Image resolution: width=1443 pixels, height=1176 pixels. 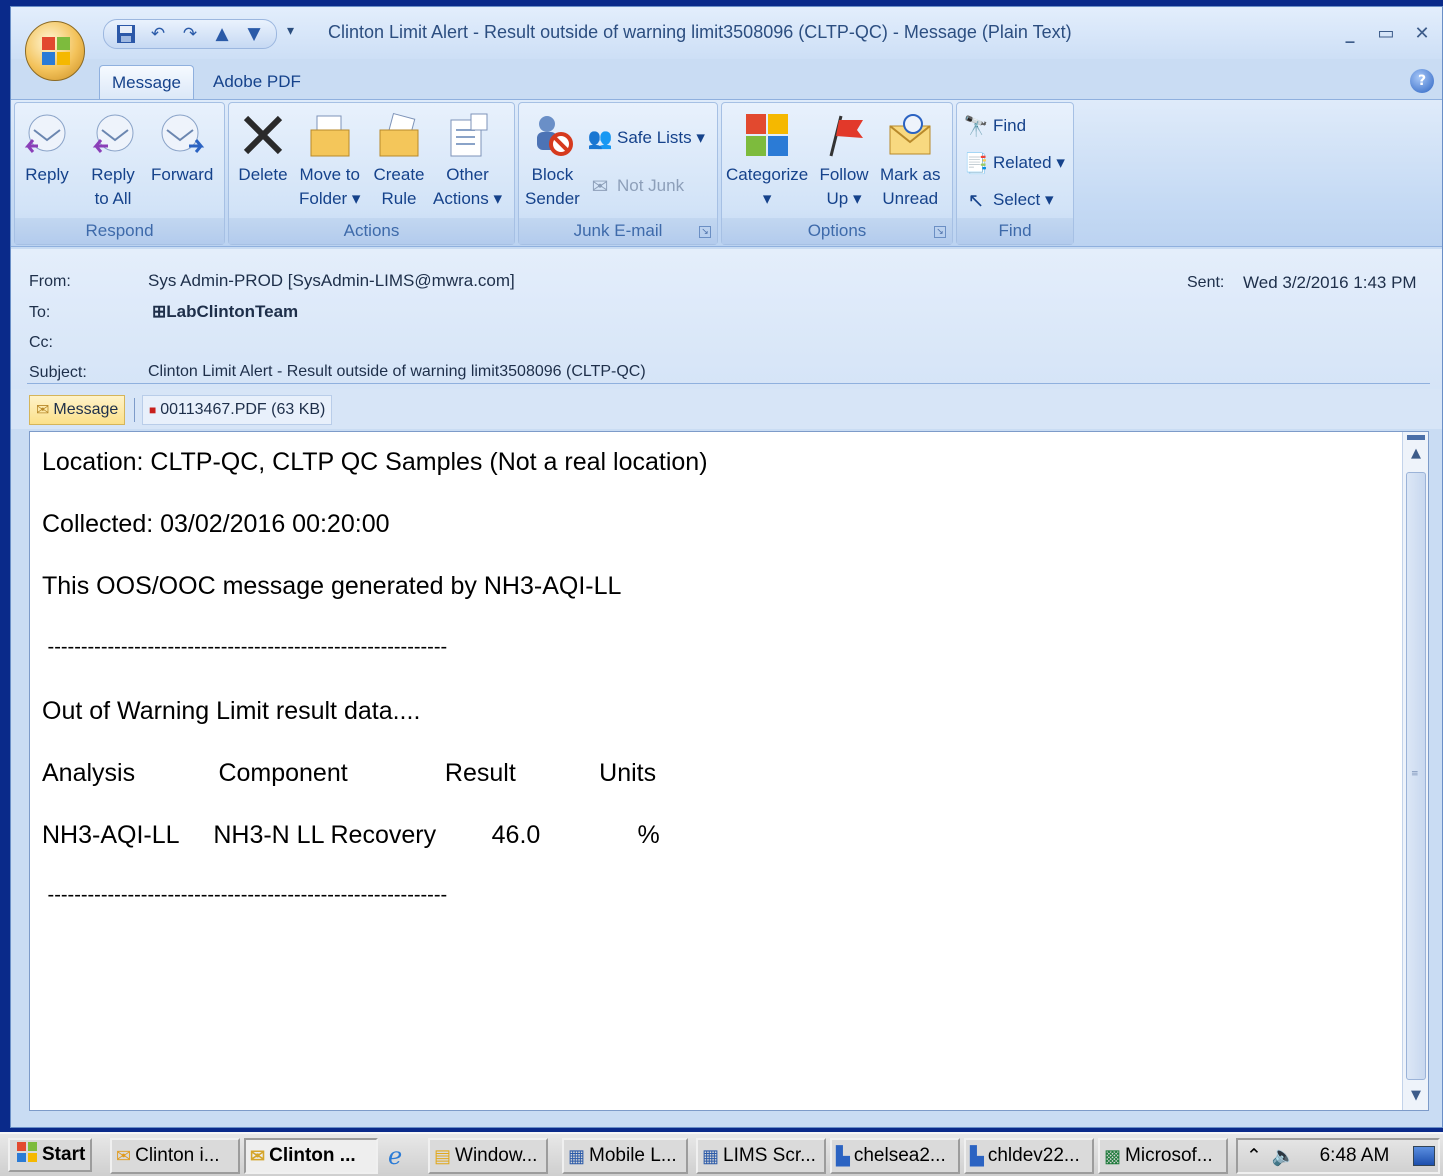 I want to click on create-rule-icon, so click(x=399, y=135).